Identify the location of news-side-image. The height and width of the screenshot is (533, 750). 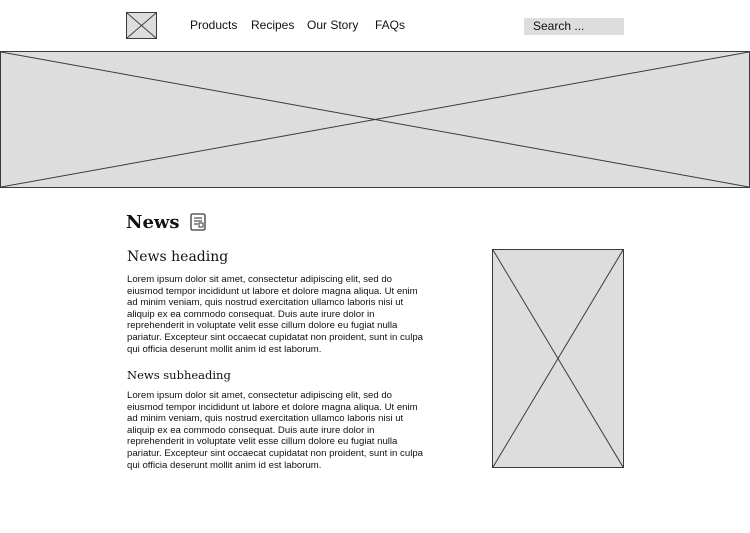
(558, 358).